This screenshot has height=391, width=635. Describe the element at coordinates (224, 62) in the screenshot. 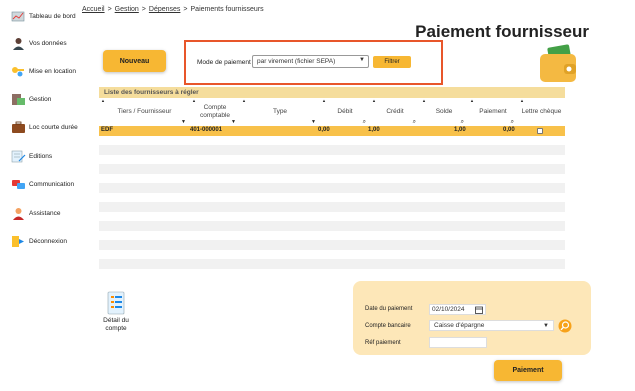

I see `payment-mode-label: Mode de paiement` at that location.